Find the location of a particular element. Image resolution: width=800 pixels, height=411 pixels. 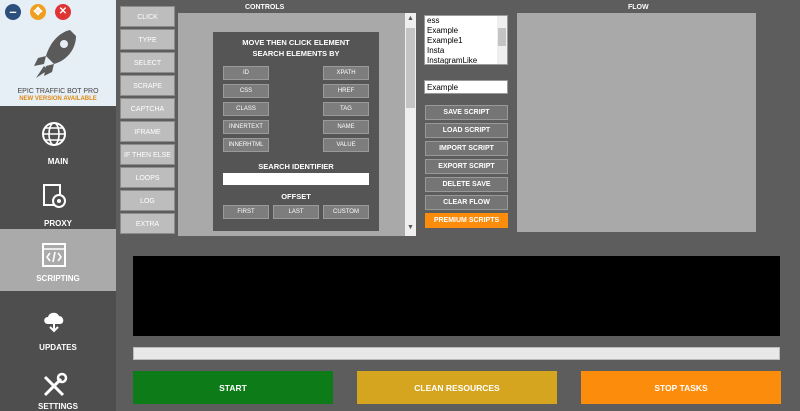

by-value-button: VALUE is located at coordinates (346, 145).